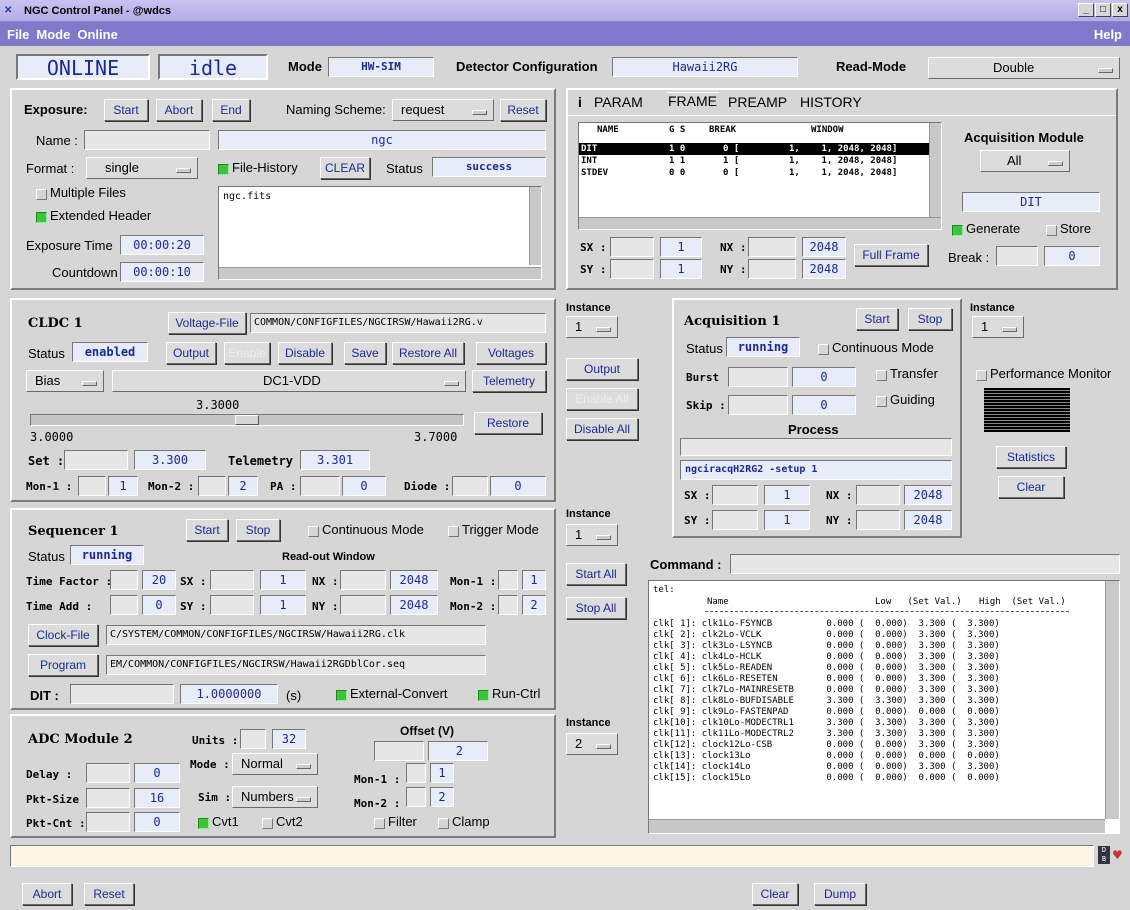 This screenshot has width=1130, height=910. Describe the element at coordinates (282, 821) in the screenshot. I see `cvt2-checkbox: Cvt2` at that location.